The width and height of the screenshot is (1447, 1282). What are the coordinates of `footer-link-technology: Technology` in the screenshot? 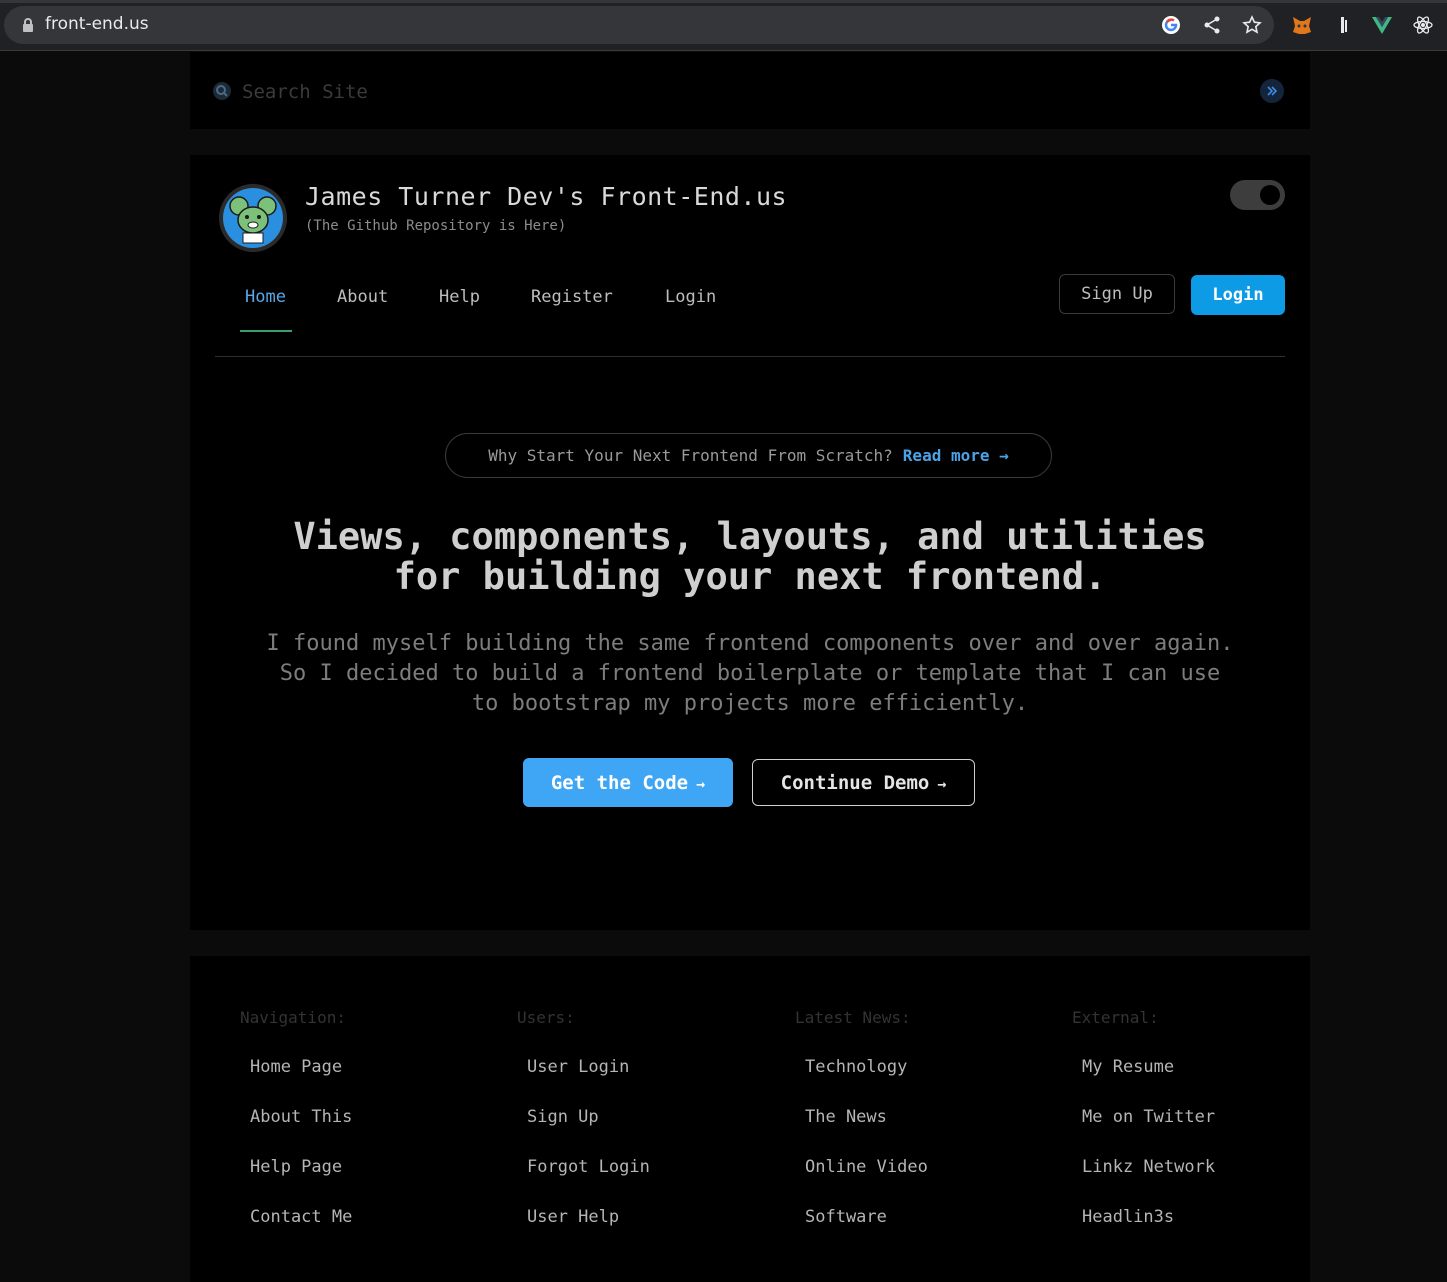 It's located at (856, 1067).